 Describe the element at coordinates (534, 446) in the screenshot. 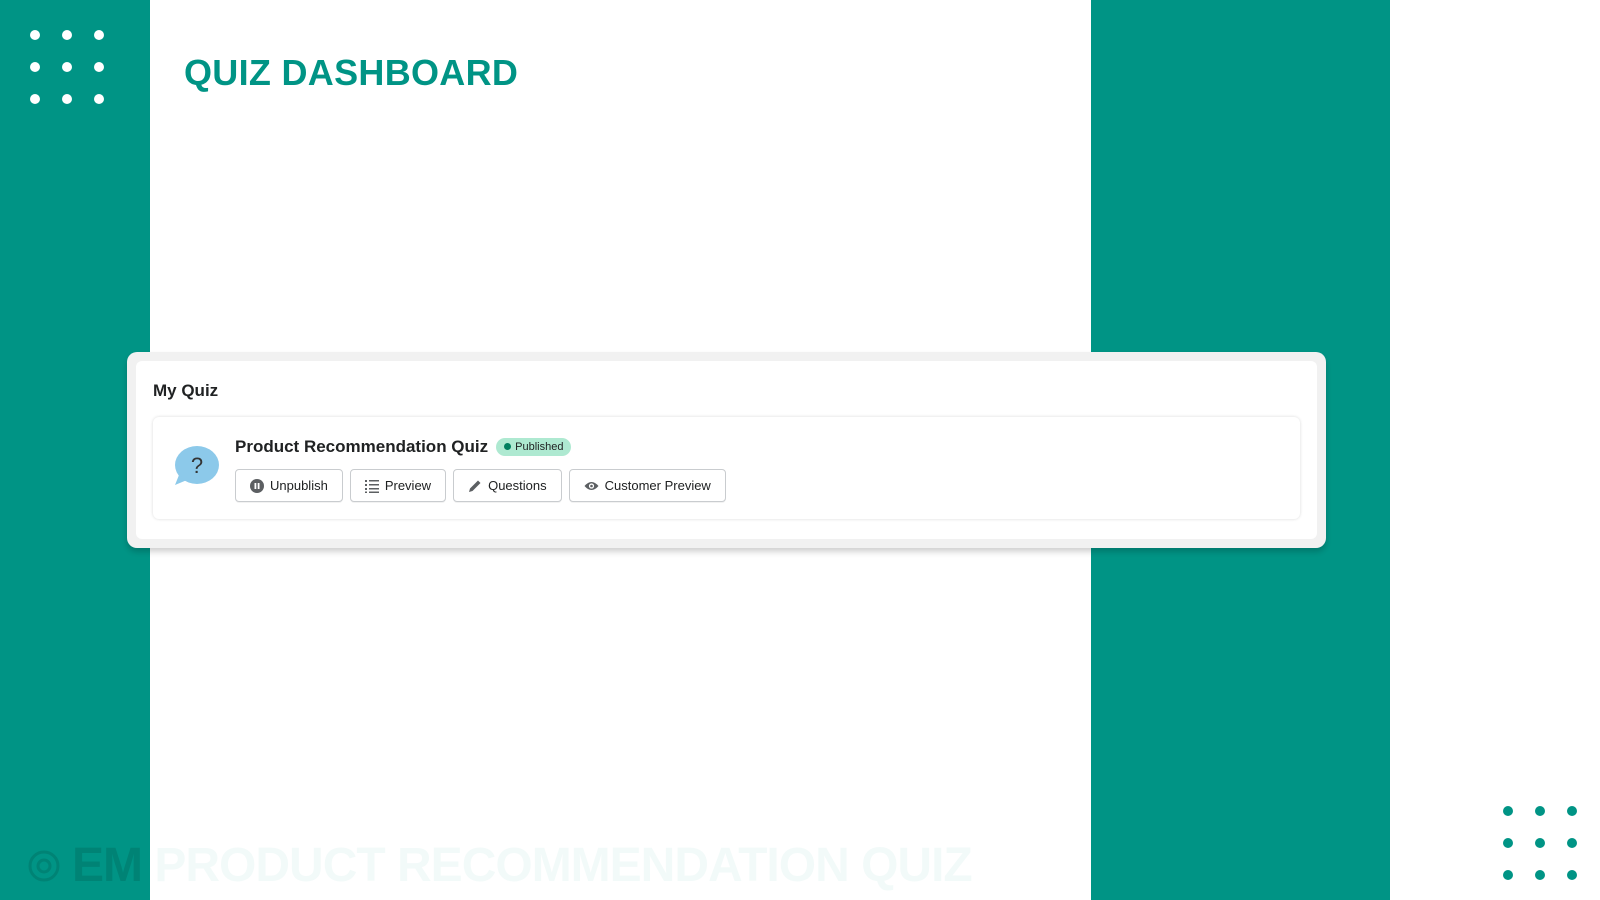

I see `status-badge: Published` at that location.